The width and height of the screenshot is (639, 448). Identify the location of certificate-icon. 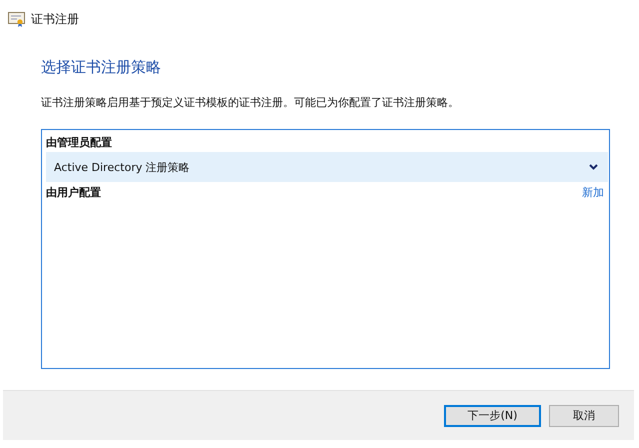
(16, 19).